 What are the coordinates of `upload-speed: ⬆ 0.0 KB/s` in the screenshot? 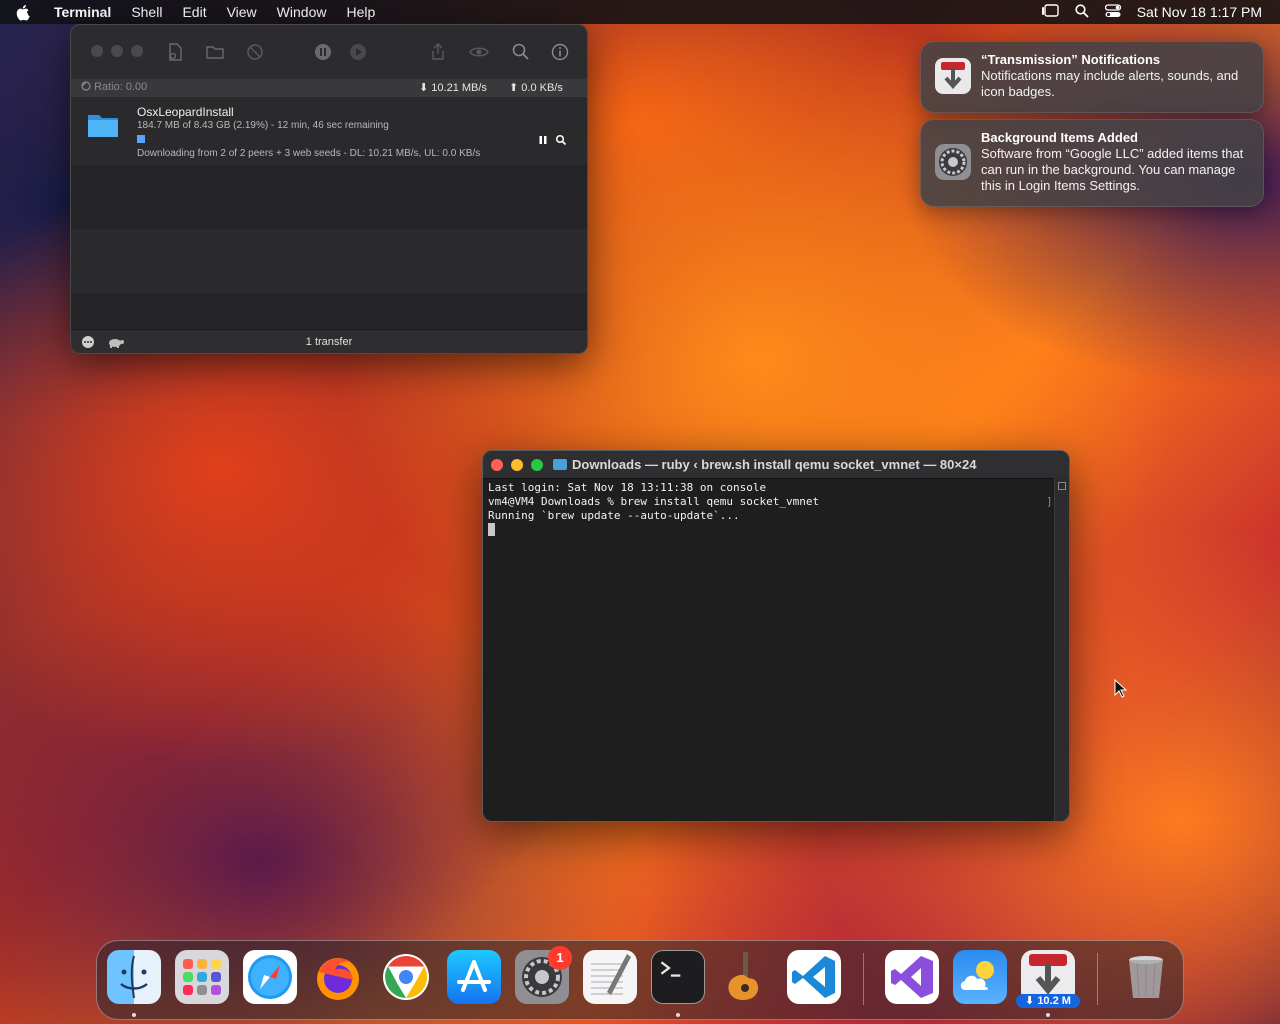 It's located at (536, 87).